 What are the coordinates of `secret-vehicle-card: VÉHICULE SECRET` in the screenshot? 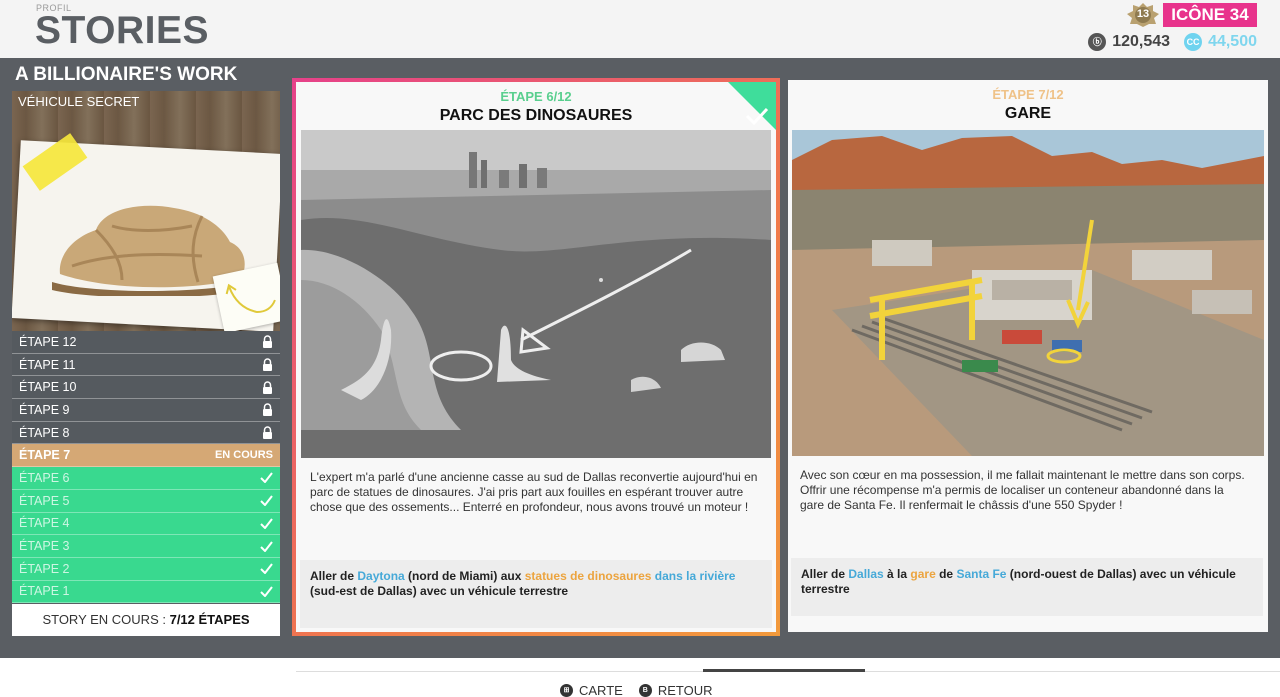 It's located at (146, 211).